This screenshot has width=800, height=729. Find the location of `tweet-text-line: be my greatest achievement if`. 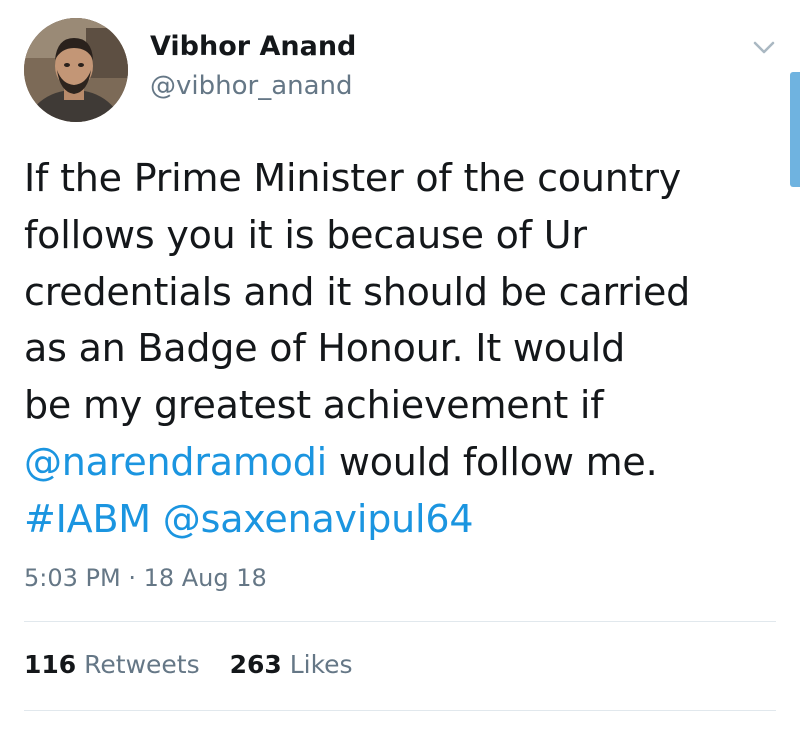

tweet-text-line: be my greatest achievement if is located at coordinates (314, 405).